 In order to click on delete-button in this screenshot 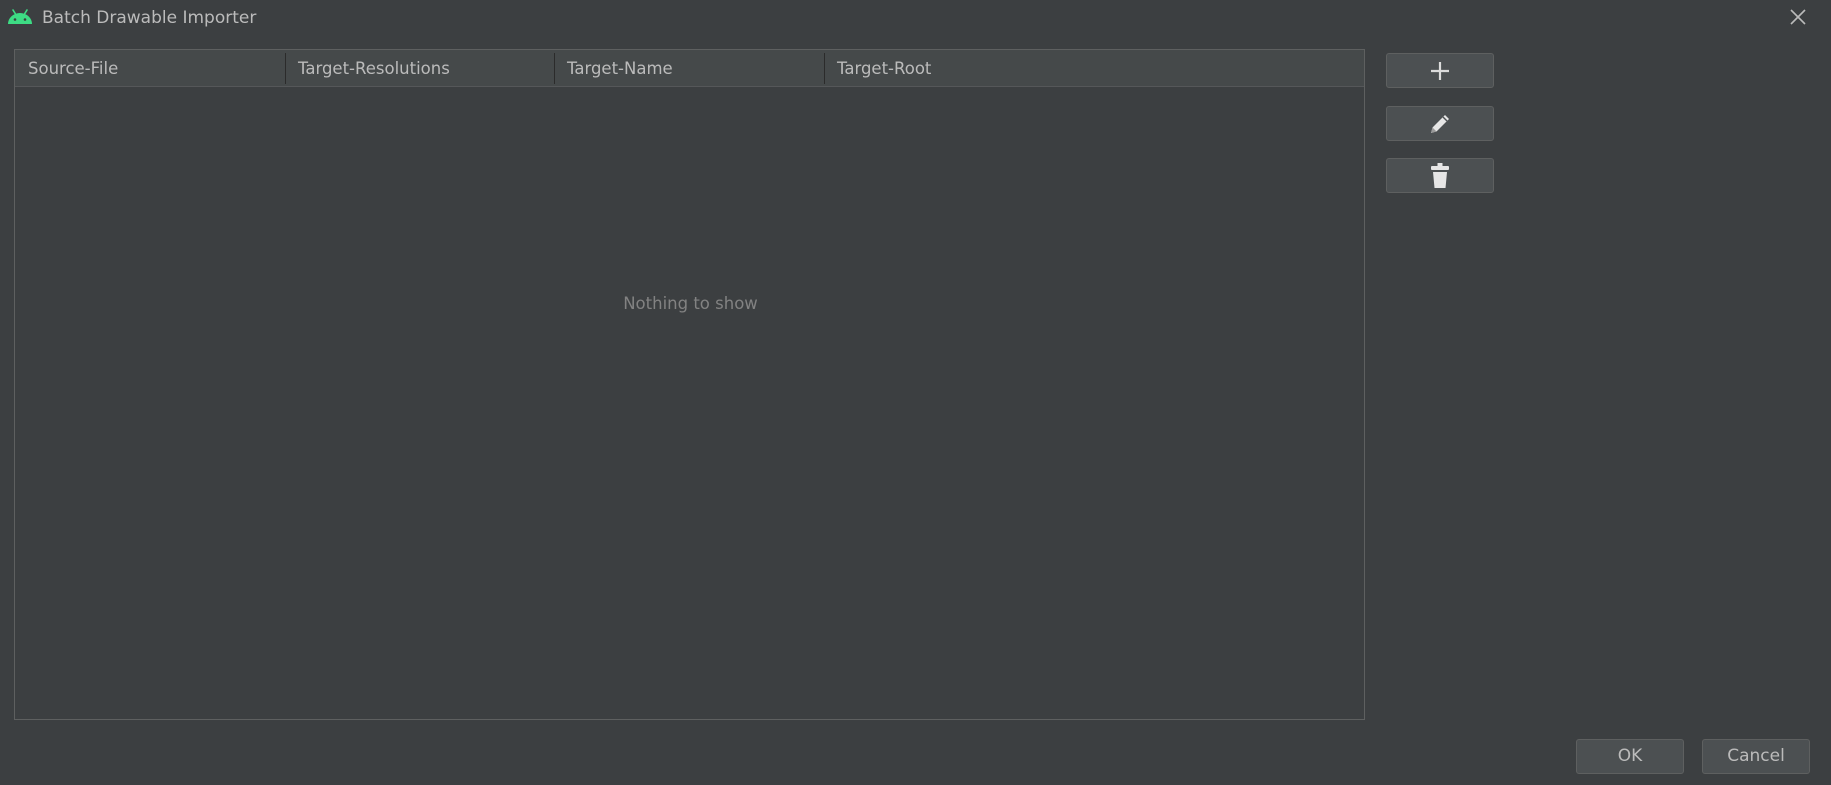, I will do `click(1440, 175)`.